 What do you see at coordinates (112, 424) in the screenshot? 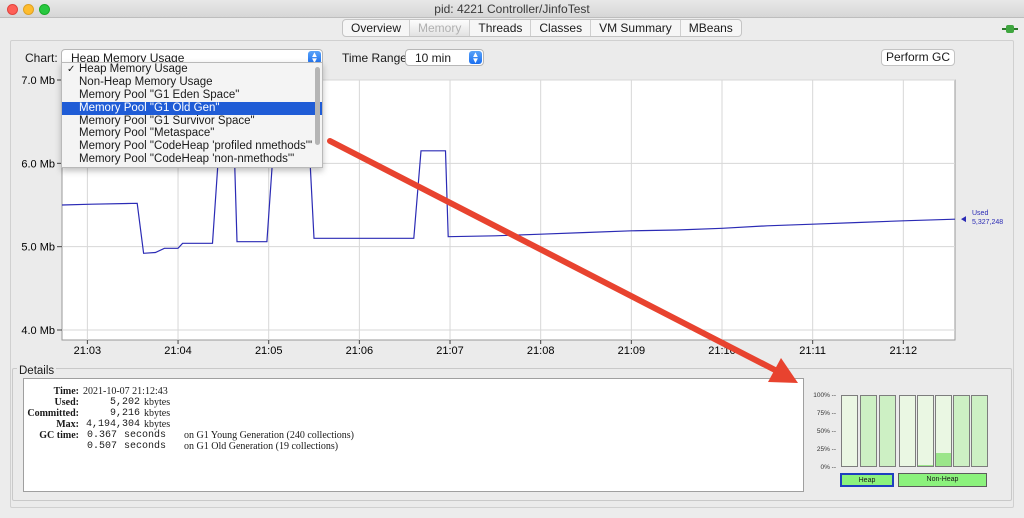
I see `max-value: 4,194,304` at bounding box center [112, 424].